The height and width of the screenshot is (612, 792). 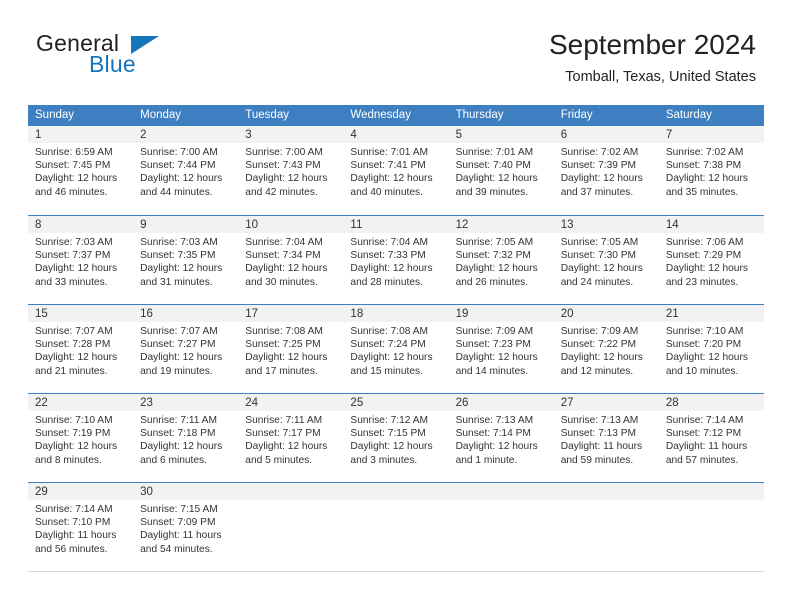 What do you see at coordinates (599, 331) in the screenshot?
I see `day-sunrise-text: Sunrise: 7:09 AM` at bounding box center [599, 331].